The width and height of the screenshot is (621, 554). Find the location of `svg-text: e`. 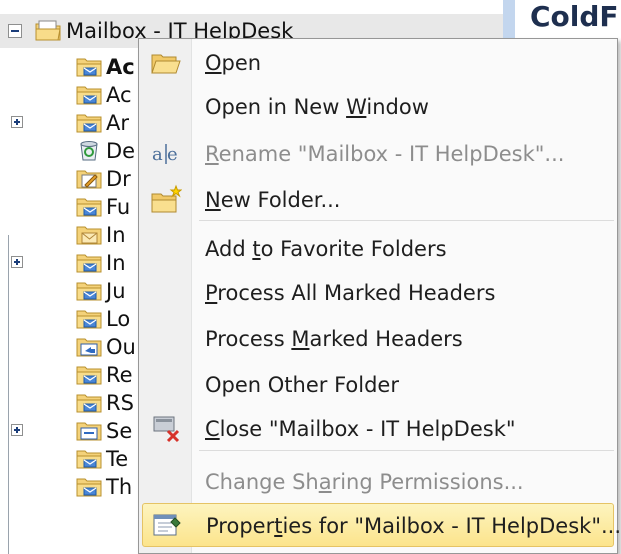

svg-text: e is located at coordinates (172, 154).